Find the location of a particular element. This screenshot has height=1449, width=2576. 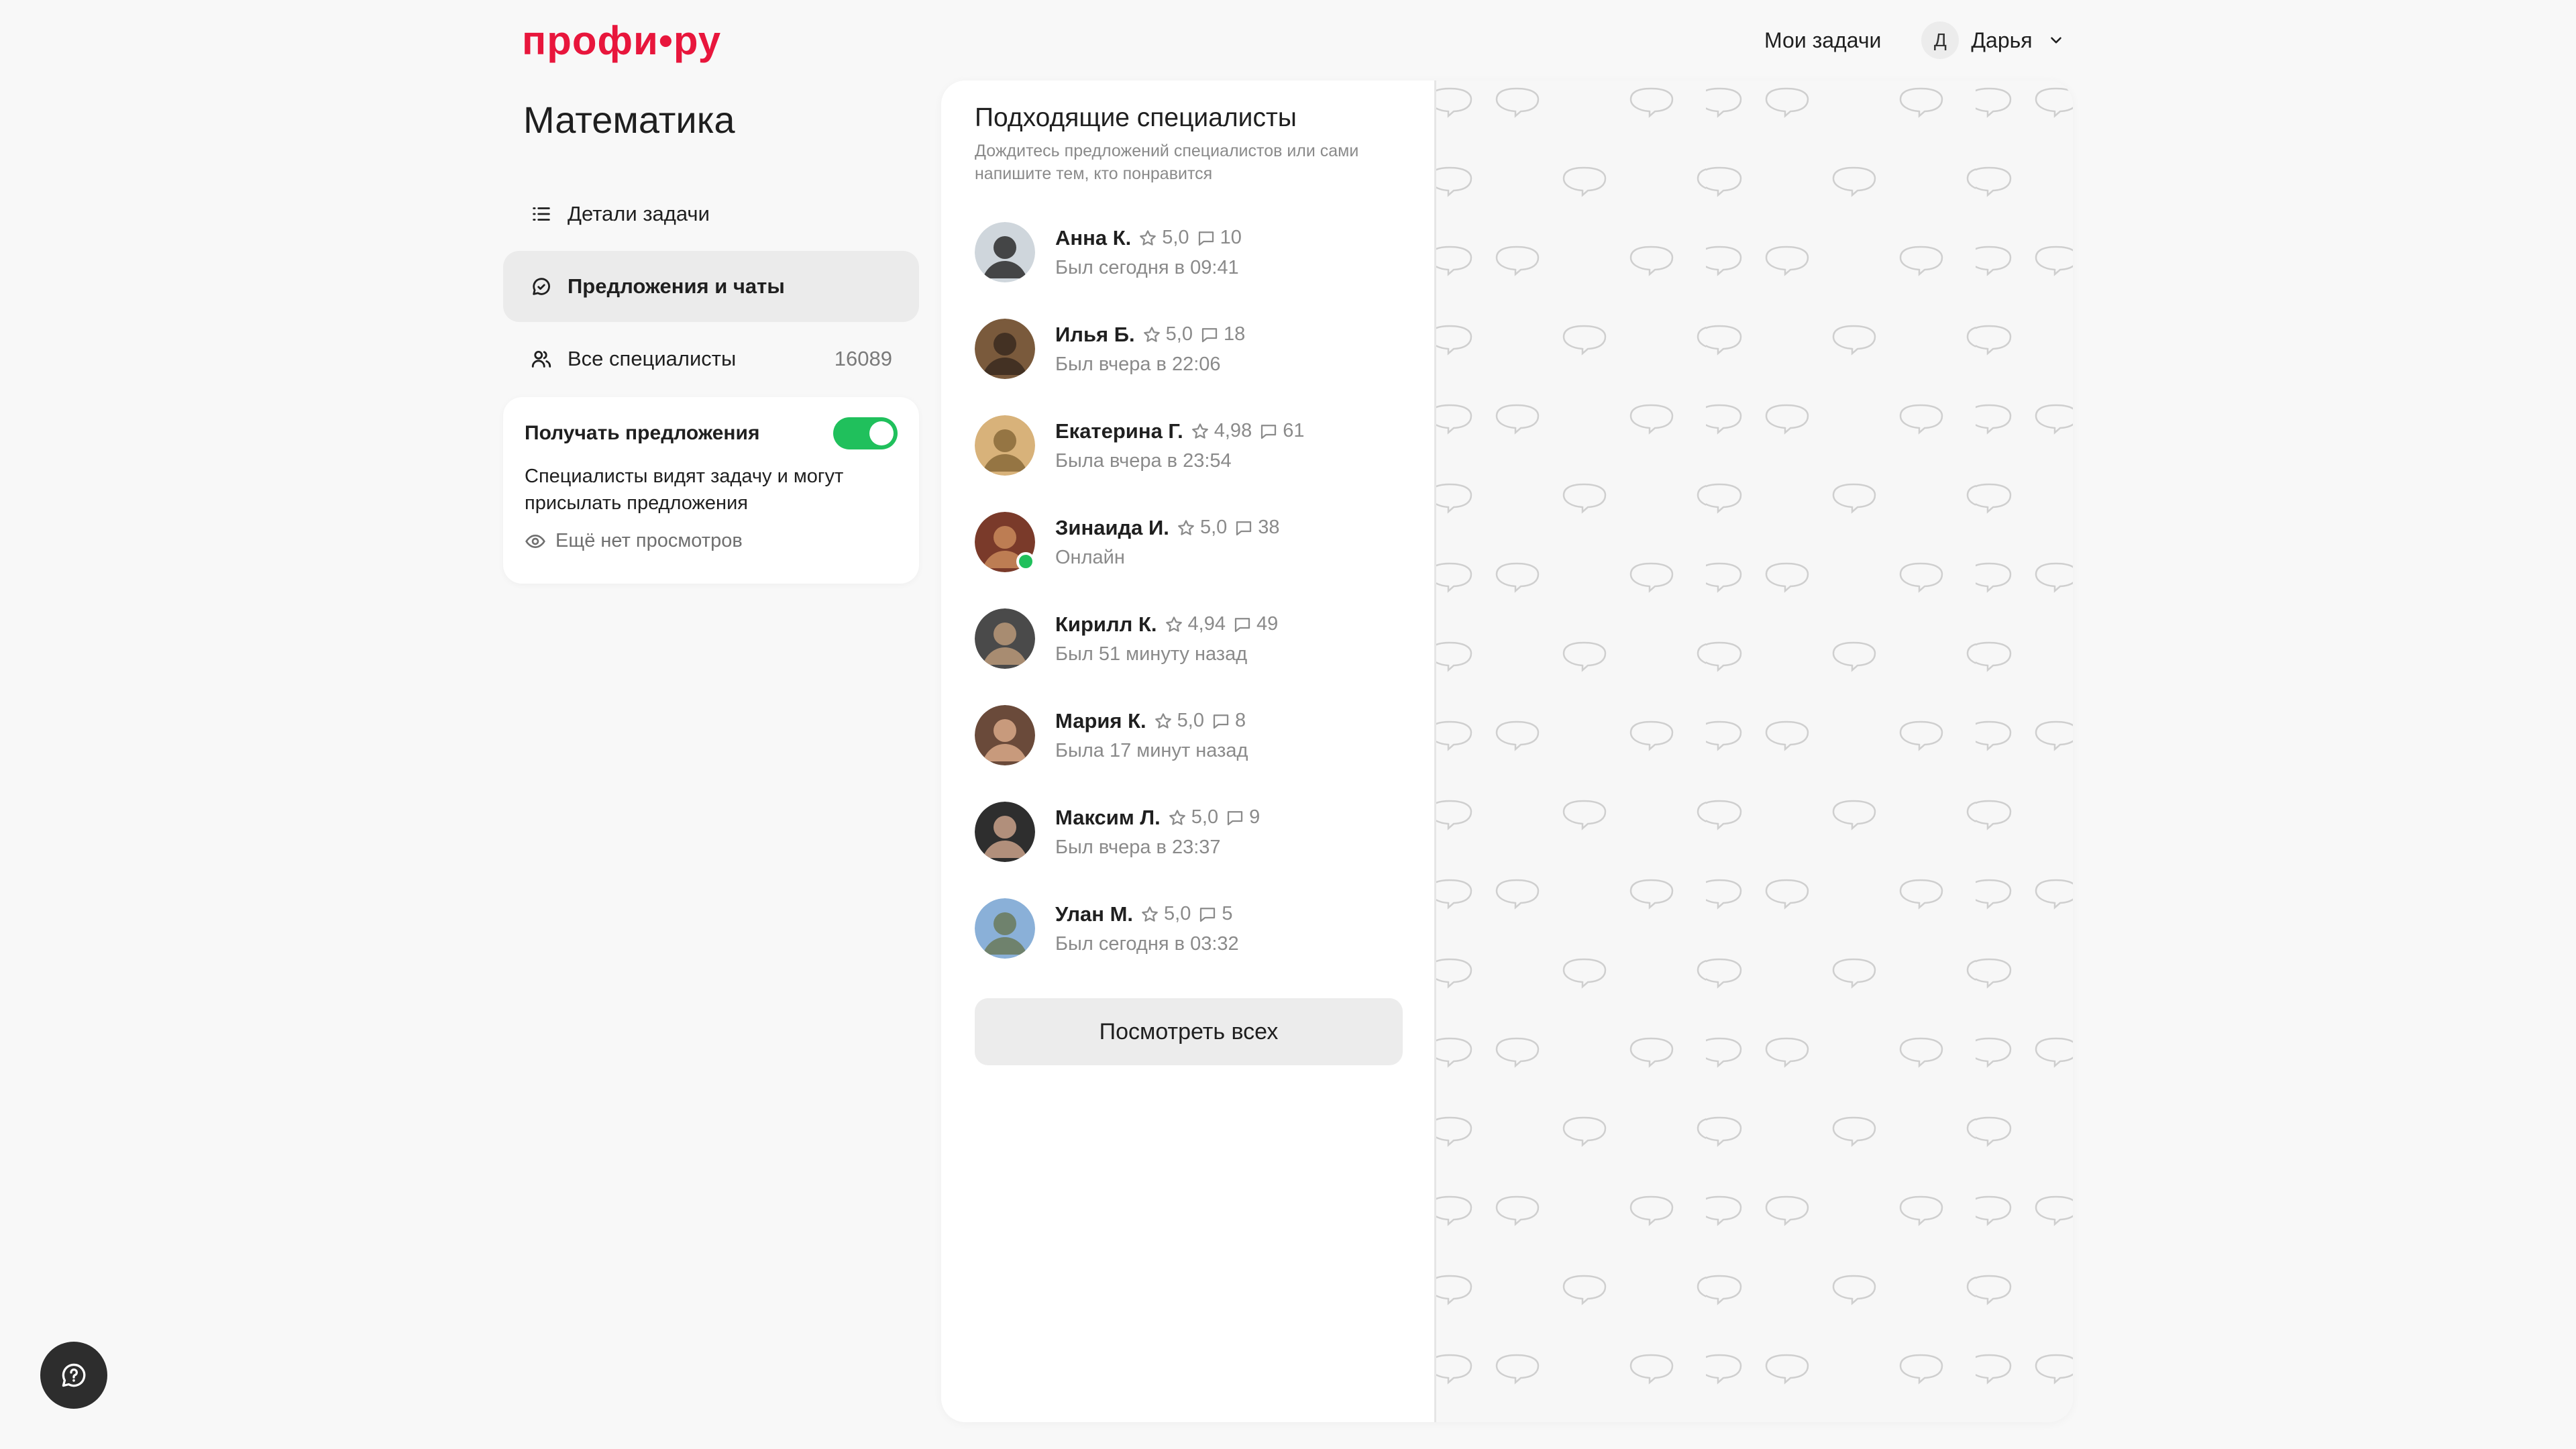

specialist-row: Улан М. 5,0 5 Был сегодня в 03:32 is located at coordinates (1188, 928).